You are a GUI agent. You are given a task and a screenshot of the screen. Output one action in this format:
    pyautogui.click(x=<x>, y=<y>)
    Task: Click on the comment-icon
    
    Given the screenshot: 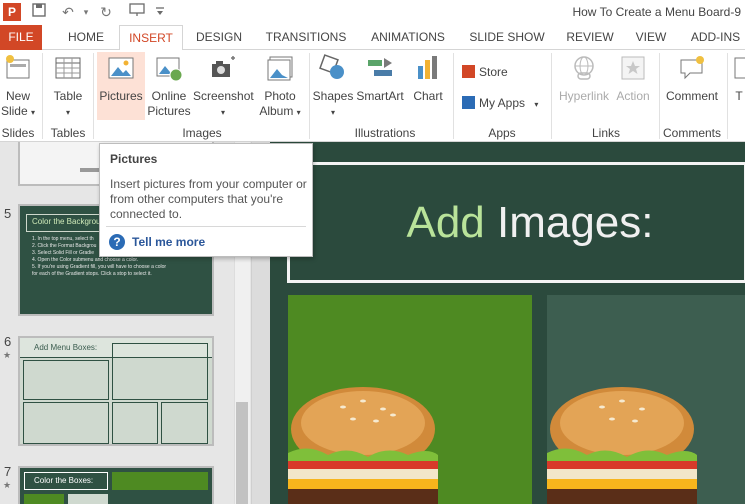 What is the action you would take?
    pyautogui.click(x=692, y=70)
    